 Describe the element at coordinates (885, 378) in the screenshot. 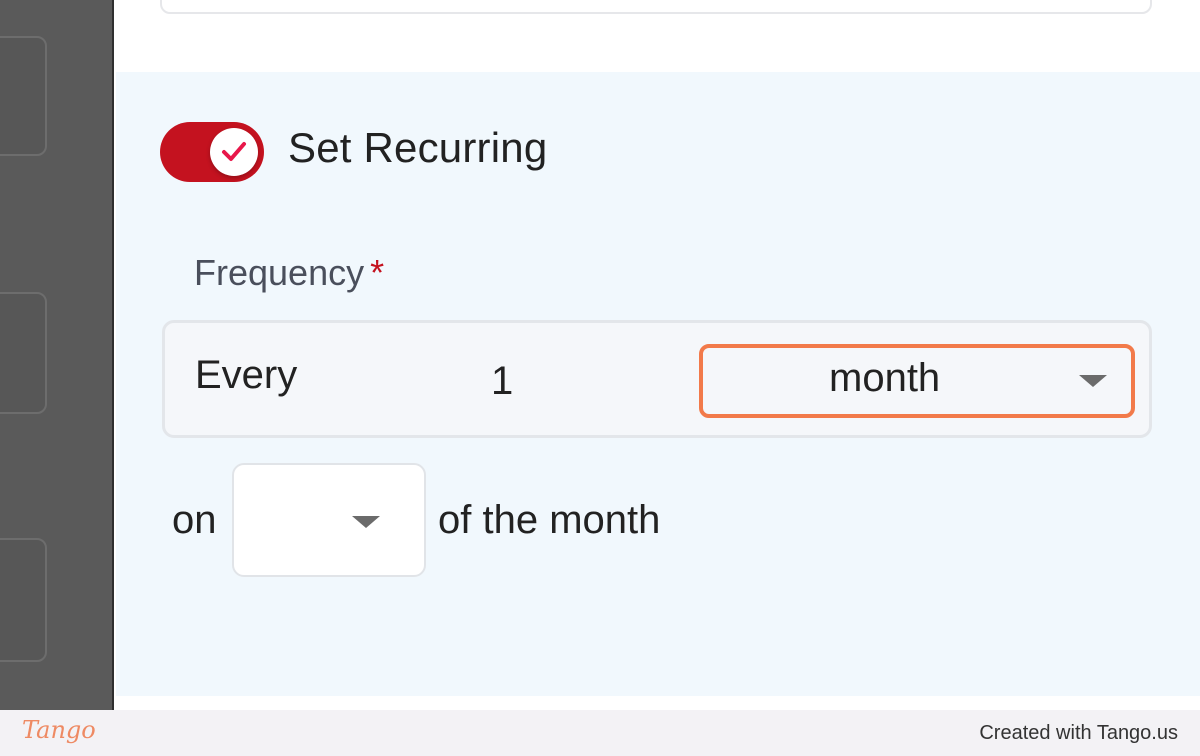

I see `frequency-unit-value: month` at that location.